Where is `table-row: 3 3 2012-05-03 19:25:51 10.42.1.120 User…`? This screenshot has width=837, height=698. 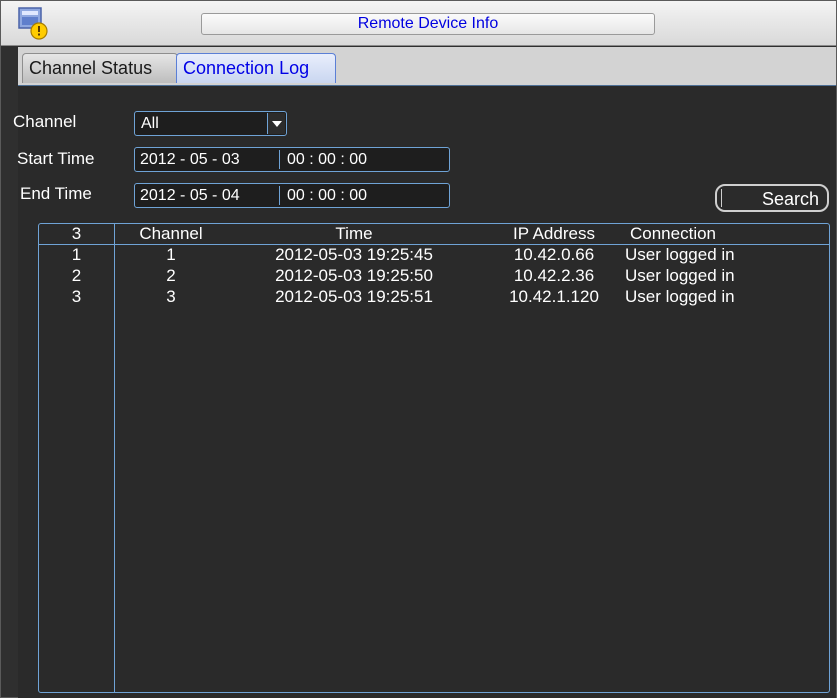 table-row: 3 3 2012-05-03 19:25:51 10.42.1.120 User… is located at coordinates (434, 297).